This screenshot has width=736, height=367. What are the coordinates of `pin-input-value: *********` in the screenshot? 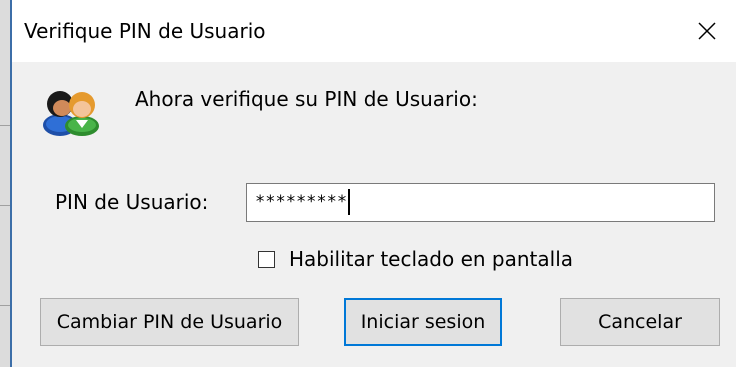 It's located at (301, 202).